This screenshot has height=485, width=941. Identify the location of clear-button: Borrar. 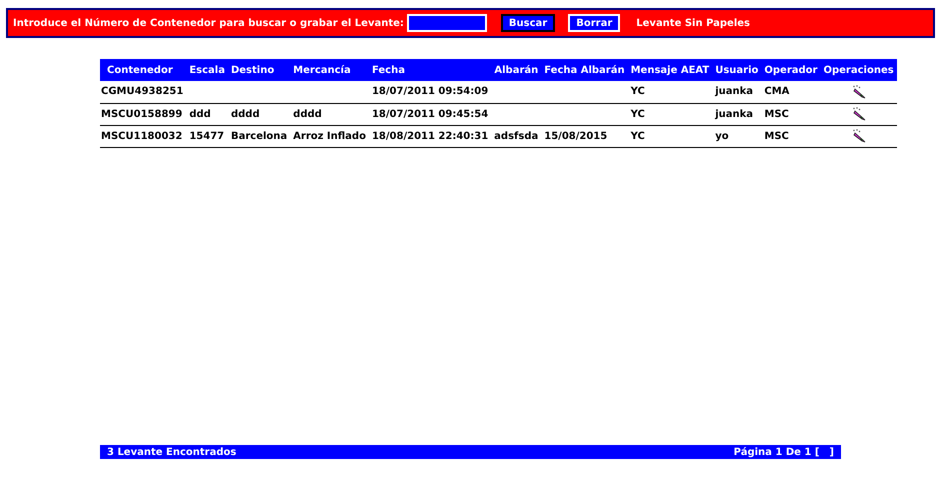
(594, 23).